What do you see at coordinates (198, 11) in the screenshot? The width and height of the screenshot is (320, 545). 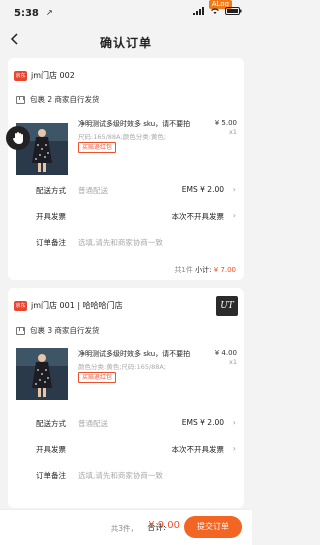 I see `signal-icon` at bounding box center [198, 11].